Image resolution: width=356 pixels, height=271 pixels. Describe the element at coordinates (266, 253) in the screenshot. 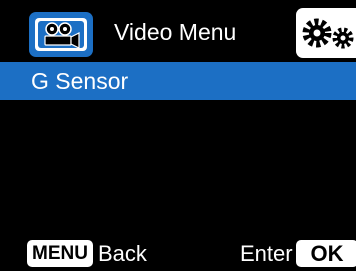

I see `enter-hint: Enter` at that location.